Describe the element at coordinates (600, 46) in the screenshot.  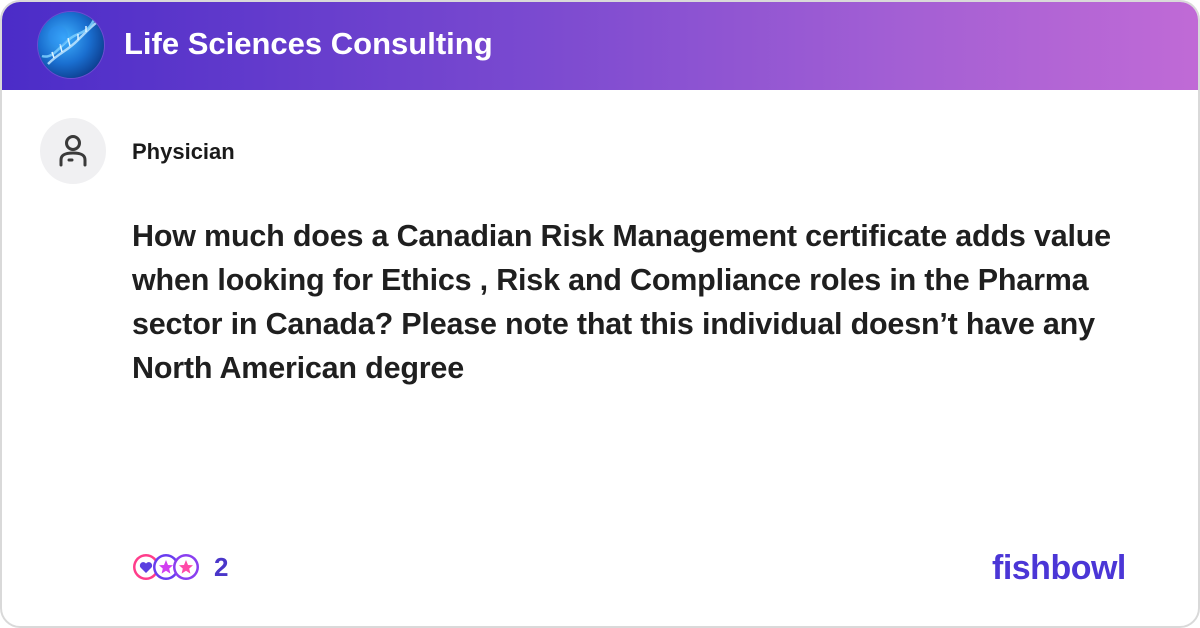
I see `bowl-header: Life Sciences Consulting` at that location.